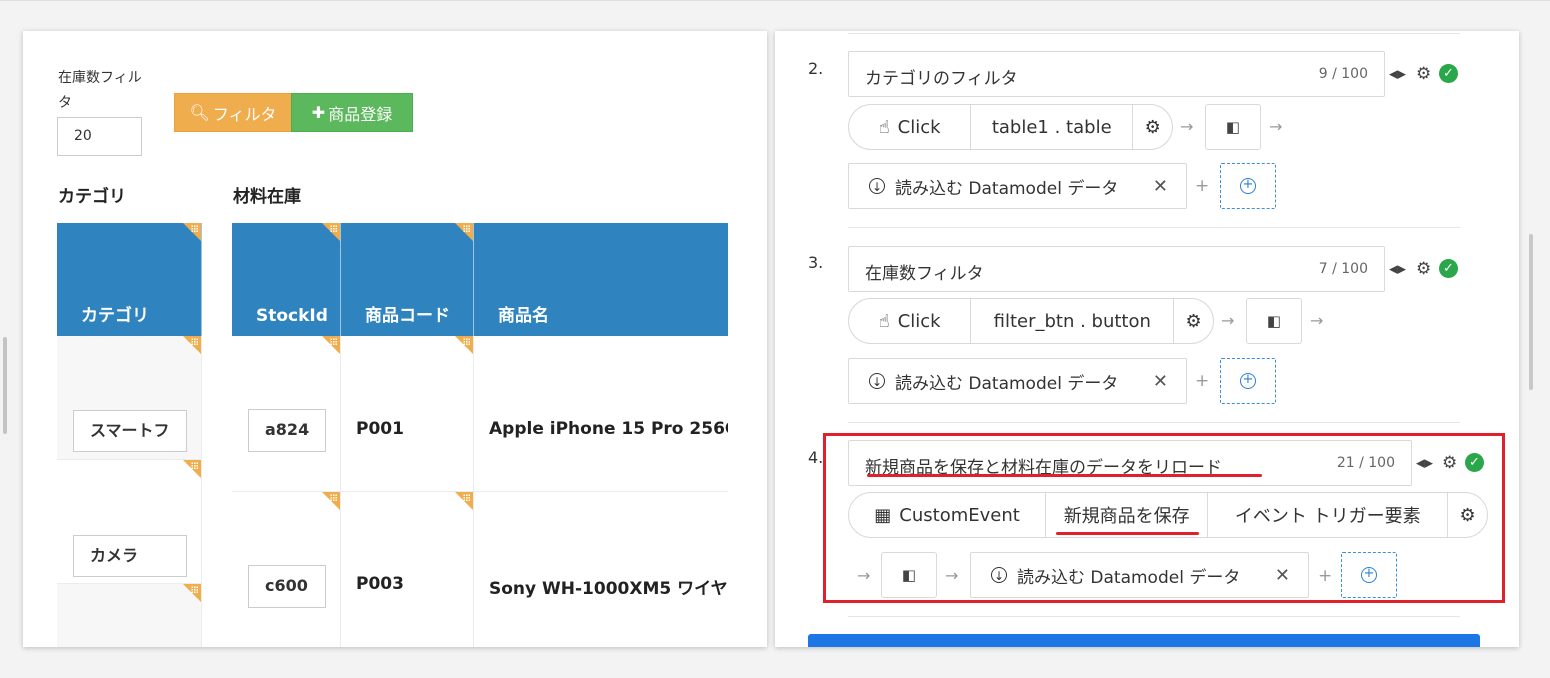 This screenshot has width=1550, height=678. I want to click on left-scrollbar, so click(5, 385).